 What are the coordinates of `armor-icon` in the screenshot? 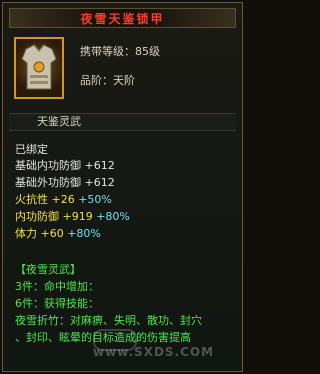 It's located at (39, 67).